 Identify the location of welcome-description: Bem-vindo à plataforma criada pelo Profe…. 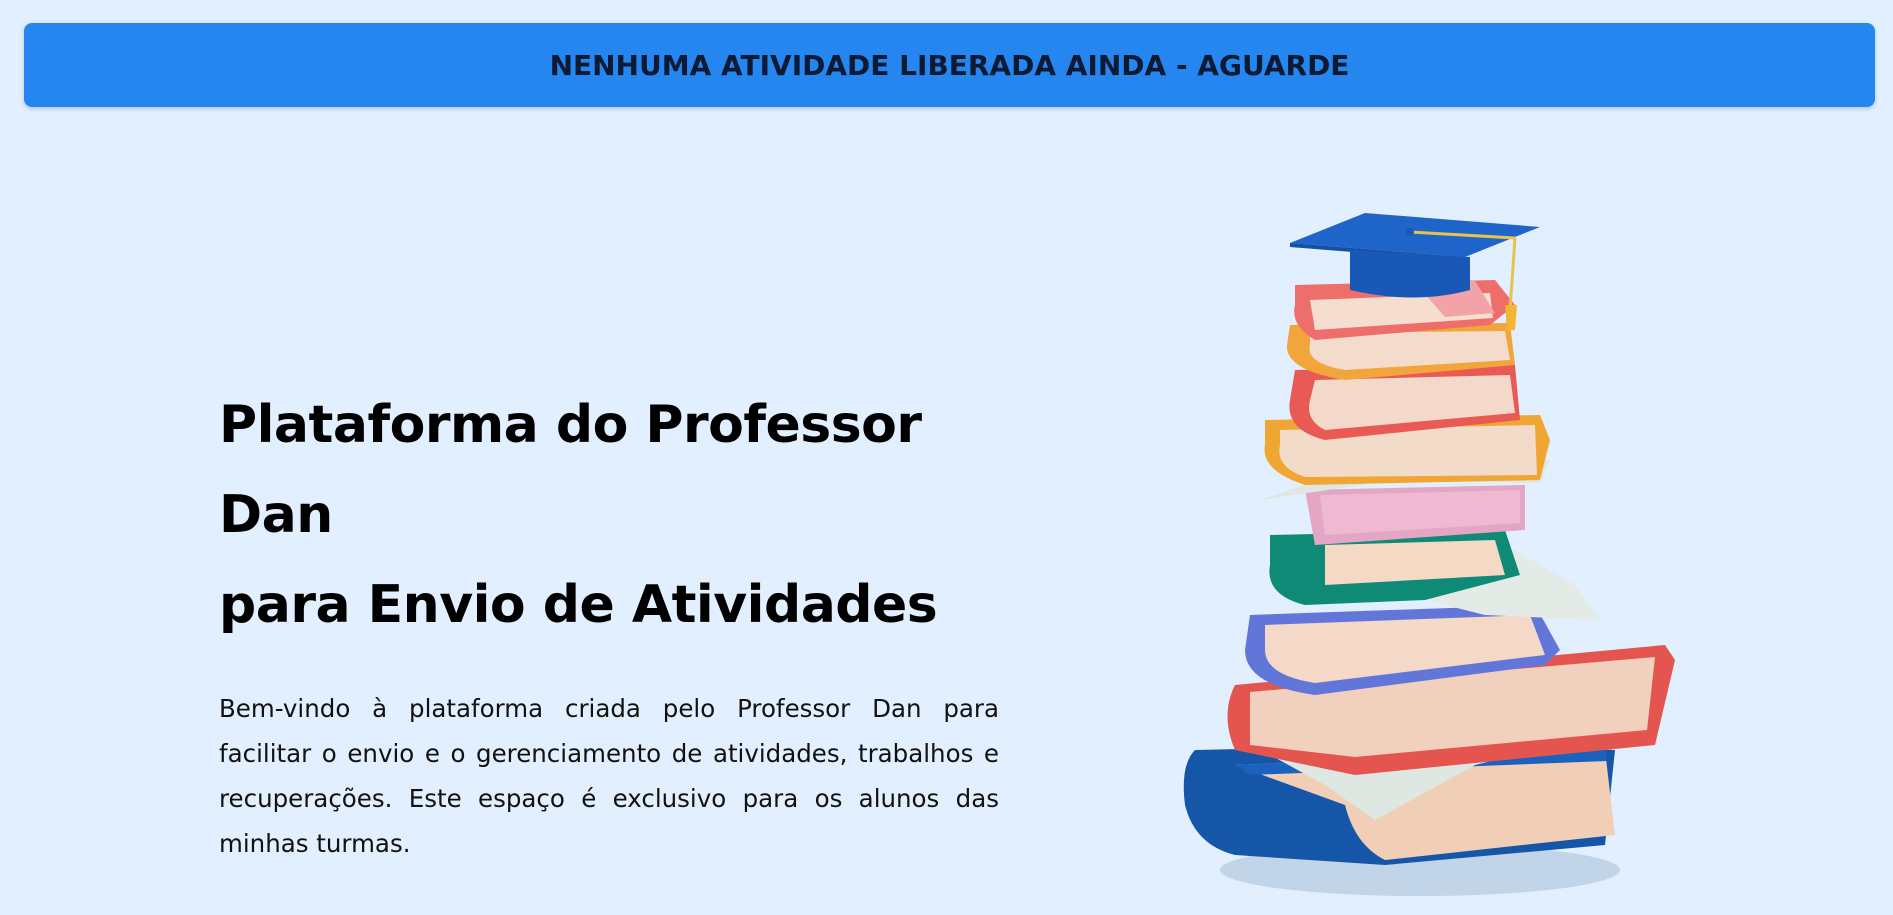
(609, 776).